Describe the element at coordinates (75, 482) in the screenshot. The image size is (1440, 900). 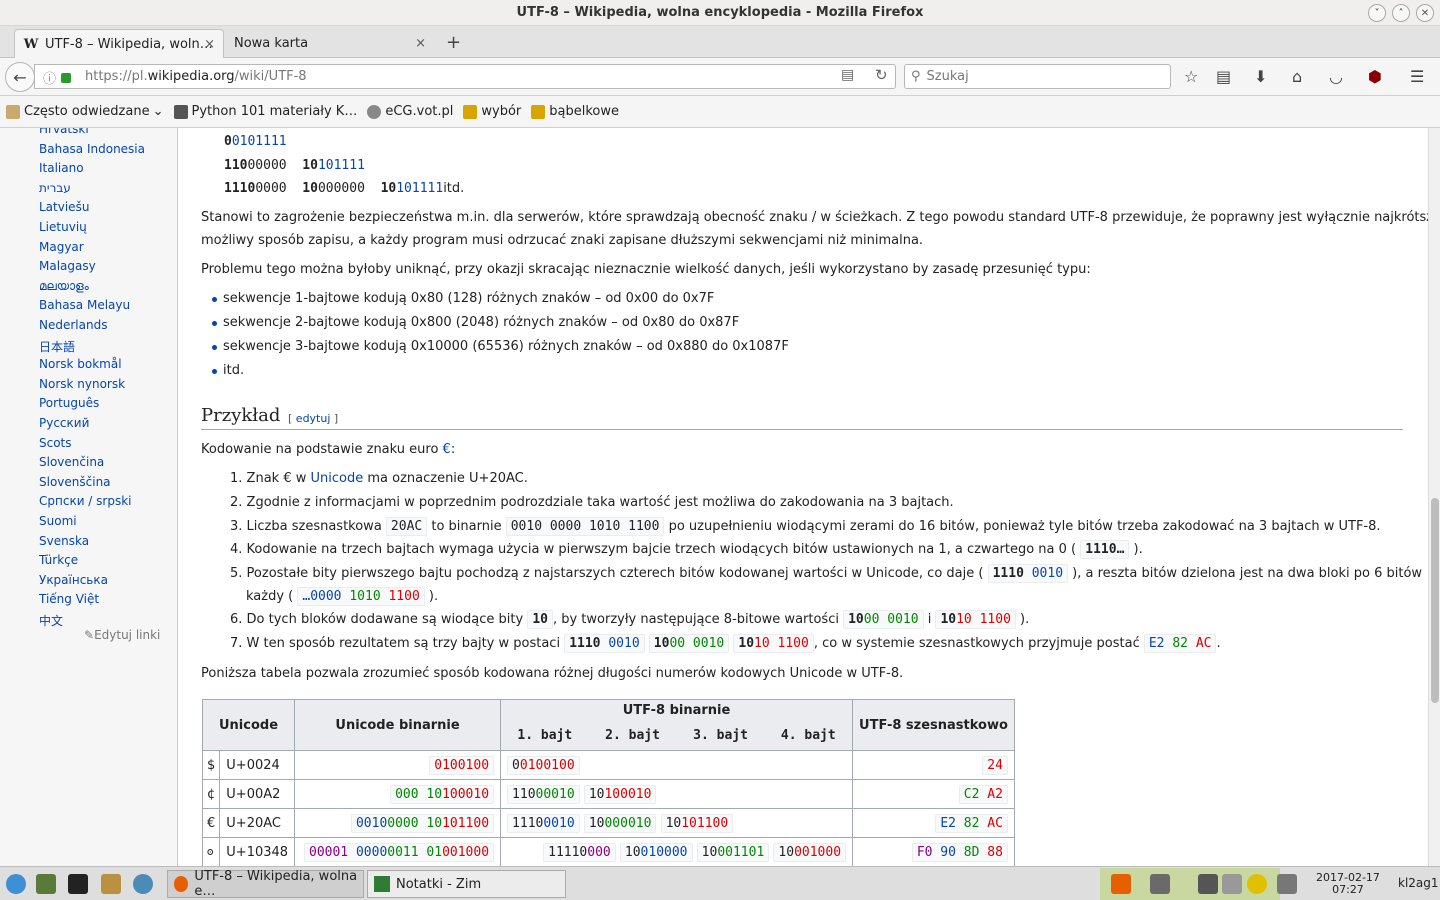
I see `sidebar-item-language: Slovenščina` at that location.